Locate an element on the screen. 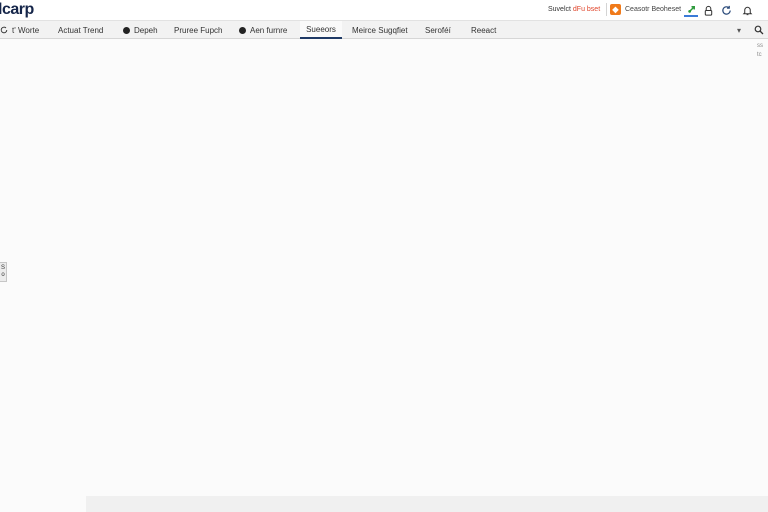  side-label: tc is located at coordinates (759, 55).